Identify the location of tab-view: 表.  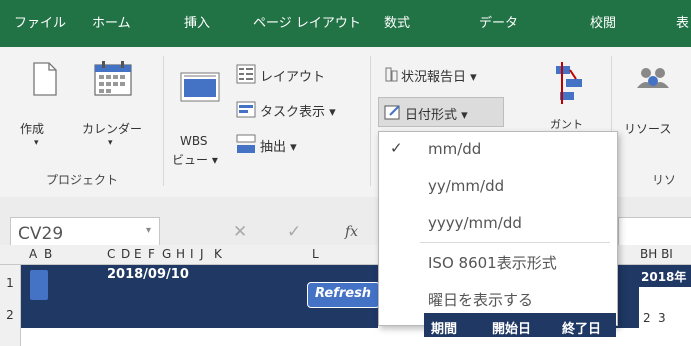
(682, 23).